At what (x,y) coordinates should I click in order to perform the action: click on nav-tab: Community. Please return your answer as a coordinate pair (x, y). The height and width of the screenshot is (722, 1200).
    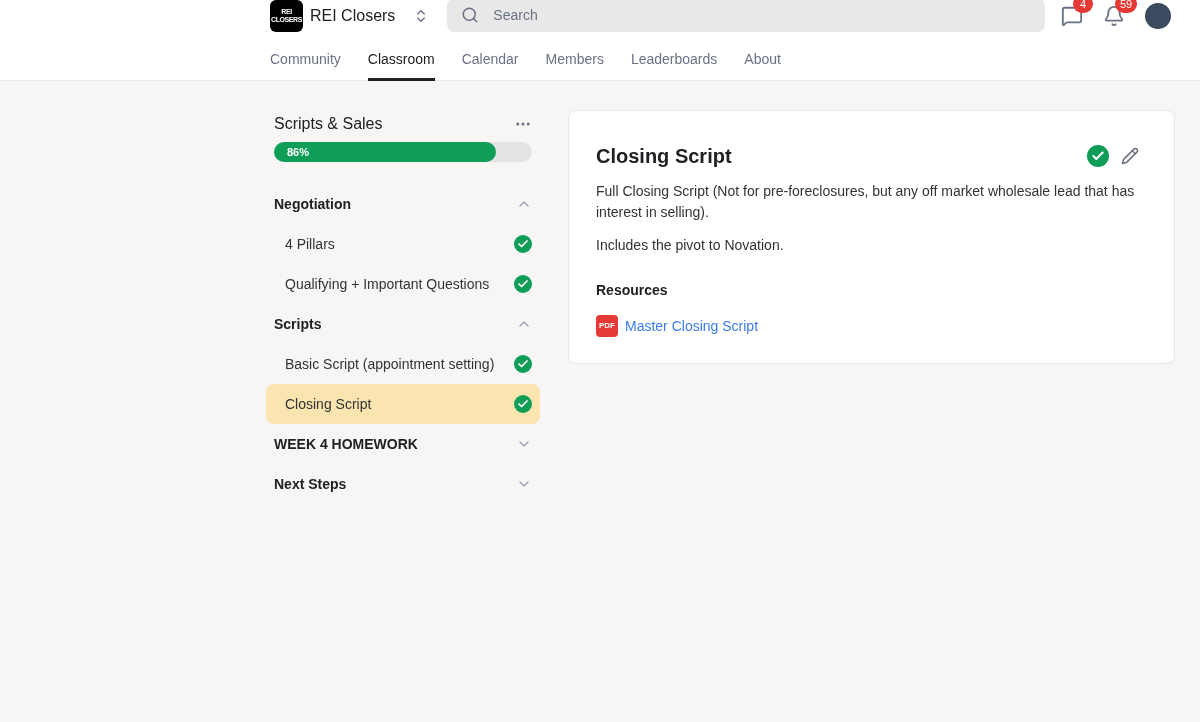
    Looking at the image, I should click on (305, 61).